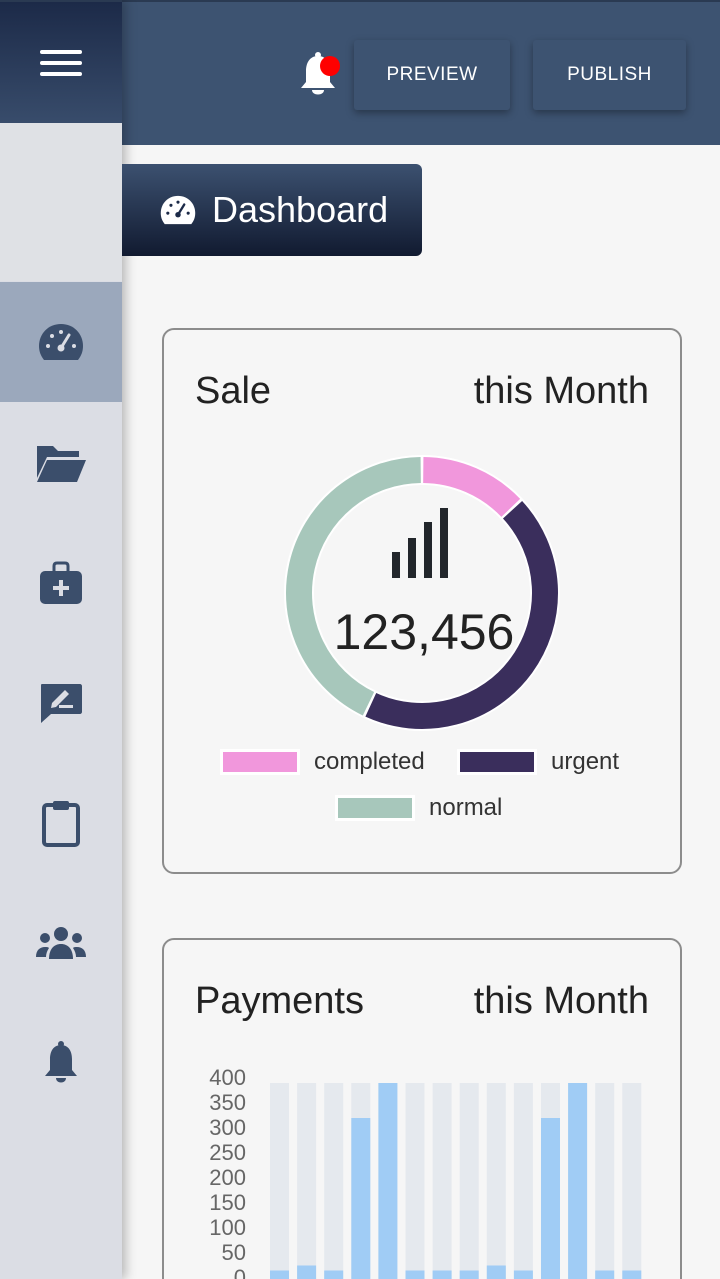 The height and width of the screenshot is (1279, 720). I want to click on sale-card-period: this Month, so click(561, 391).